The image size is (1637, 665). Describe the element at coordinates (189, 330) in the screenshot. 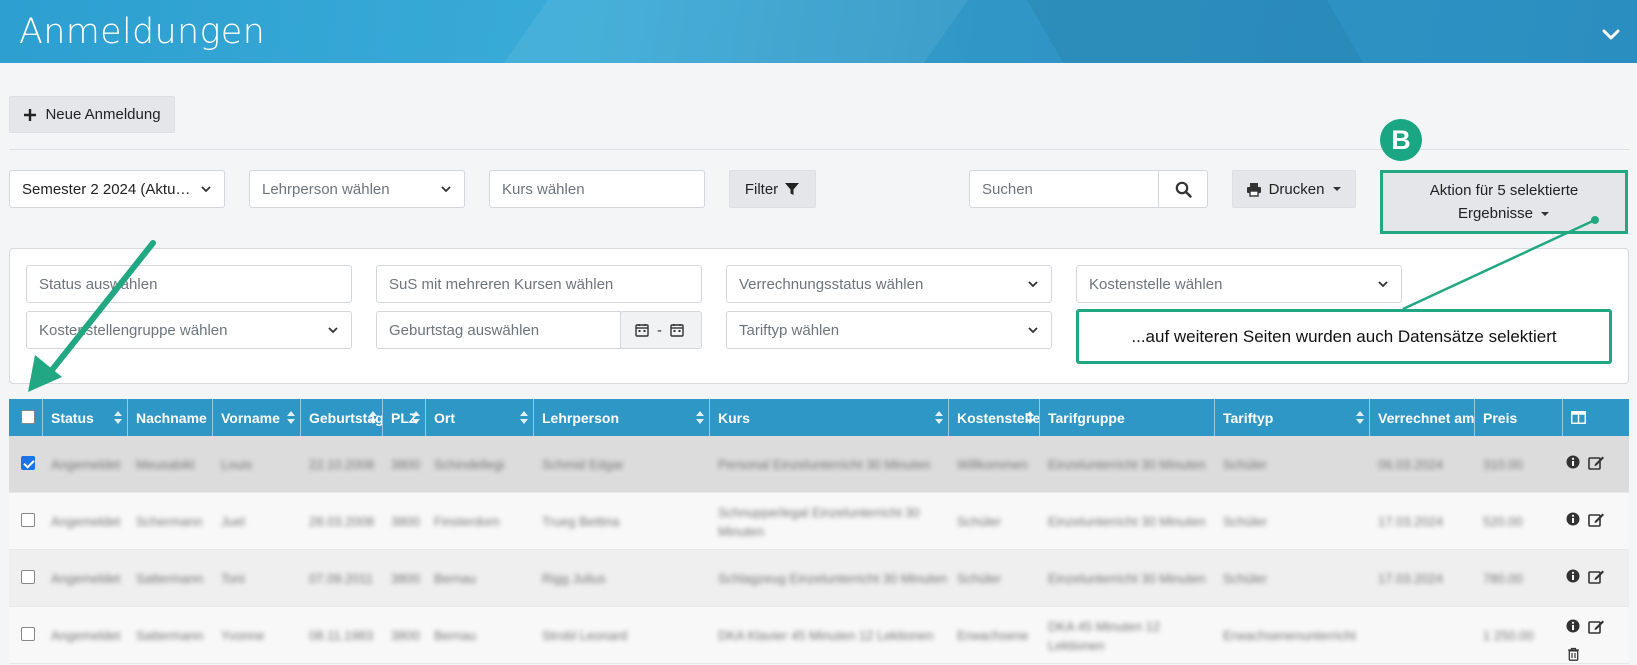

I see `cost-center-group-select: Kostenstellengruppe wählen` at that location.